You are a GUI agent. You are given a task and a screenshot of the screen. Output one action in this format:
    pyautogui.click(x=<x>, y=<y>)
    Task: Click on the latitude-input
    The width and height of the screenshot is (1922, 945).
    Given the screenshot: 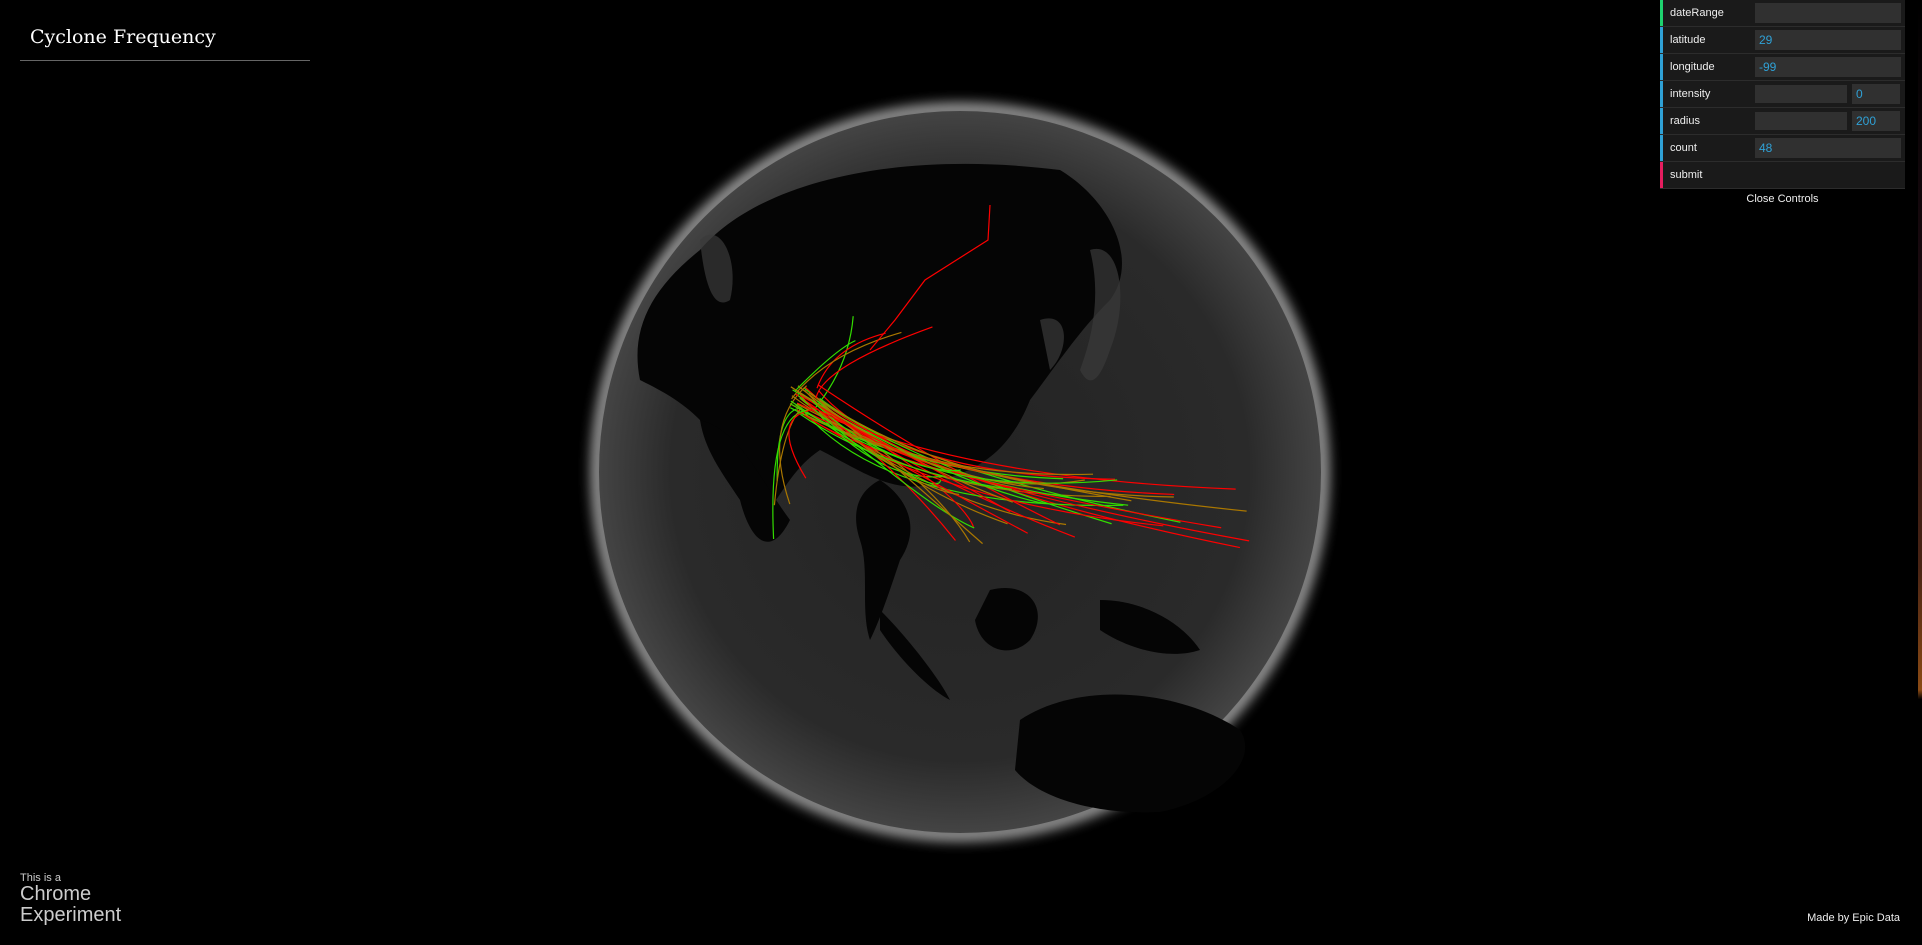 What is the action you would take?
    pyautogui.click(x=1828, y=40)
    